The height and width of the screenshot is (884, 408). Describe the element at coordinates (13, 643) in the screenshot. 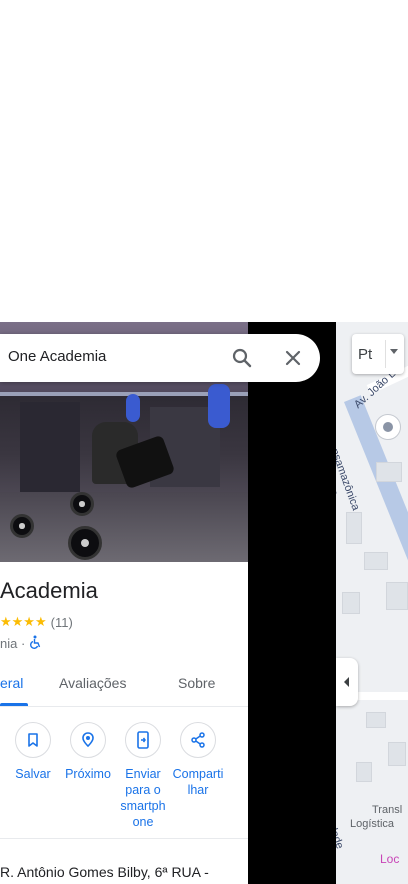

I see `place-category: nia ·` at that location.